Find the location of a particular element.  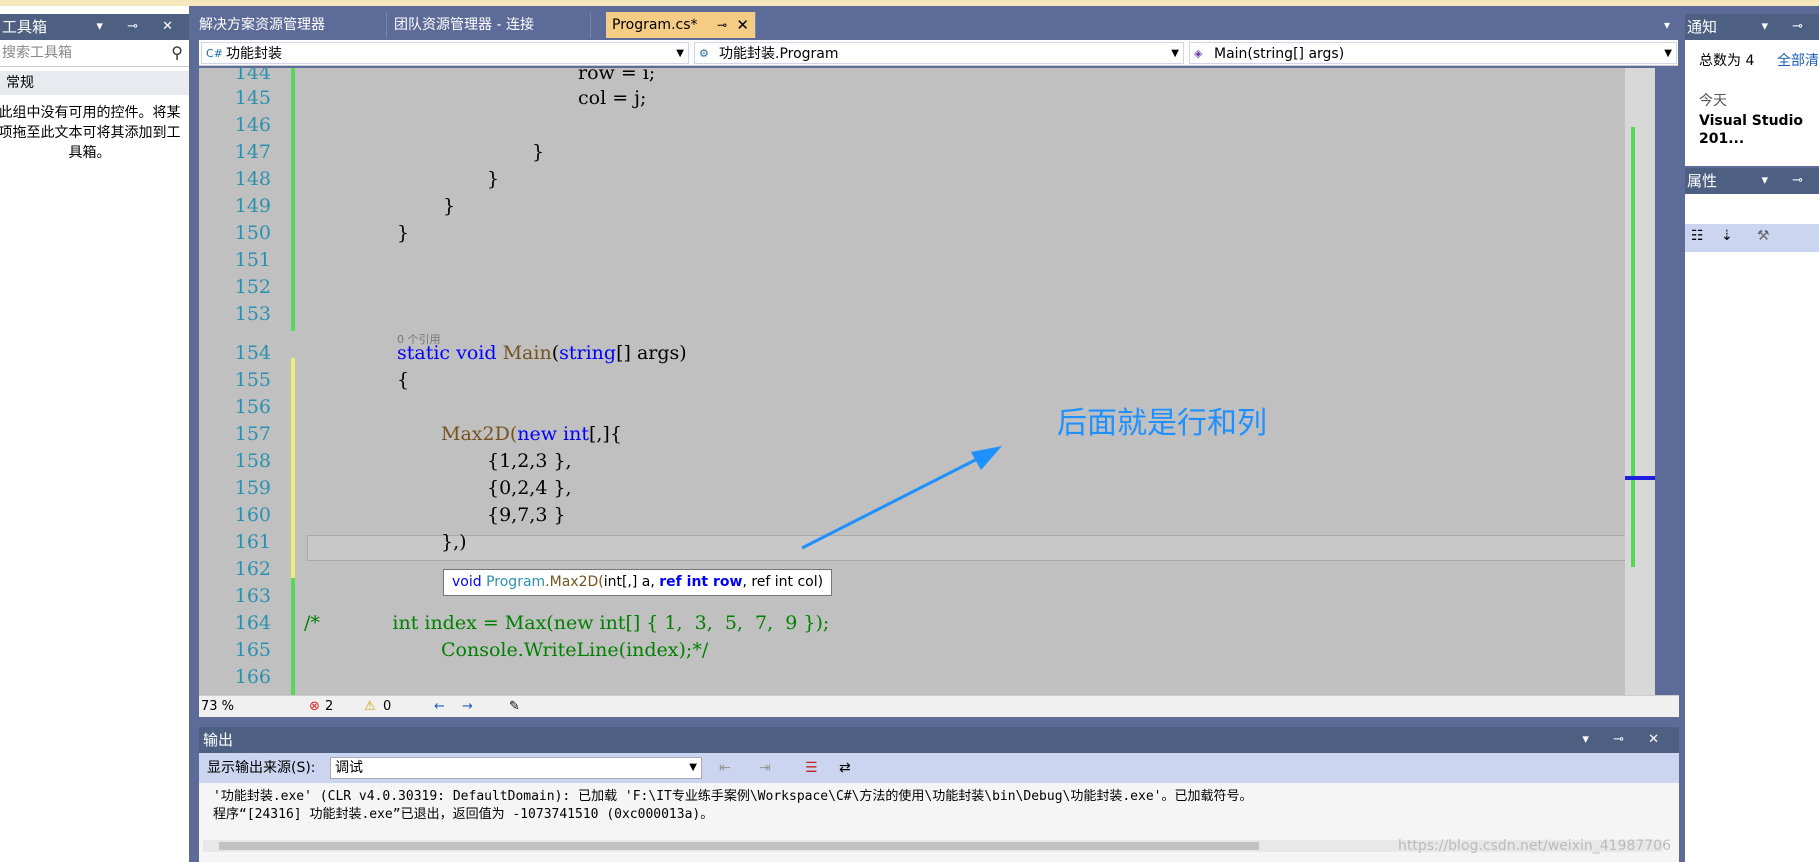

scrollbar-caret-marker is located at coordinates (1640, 478).